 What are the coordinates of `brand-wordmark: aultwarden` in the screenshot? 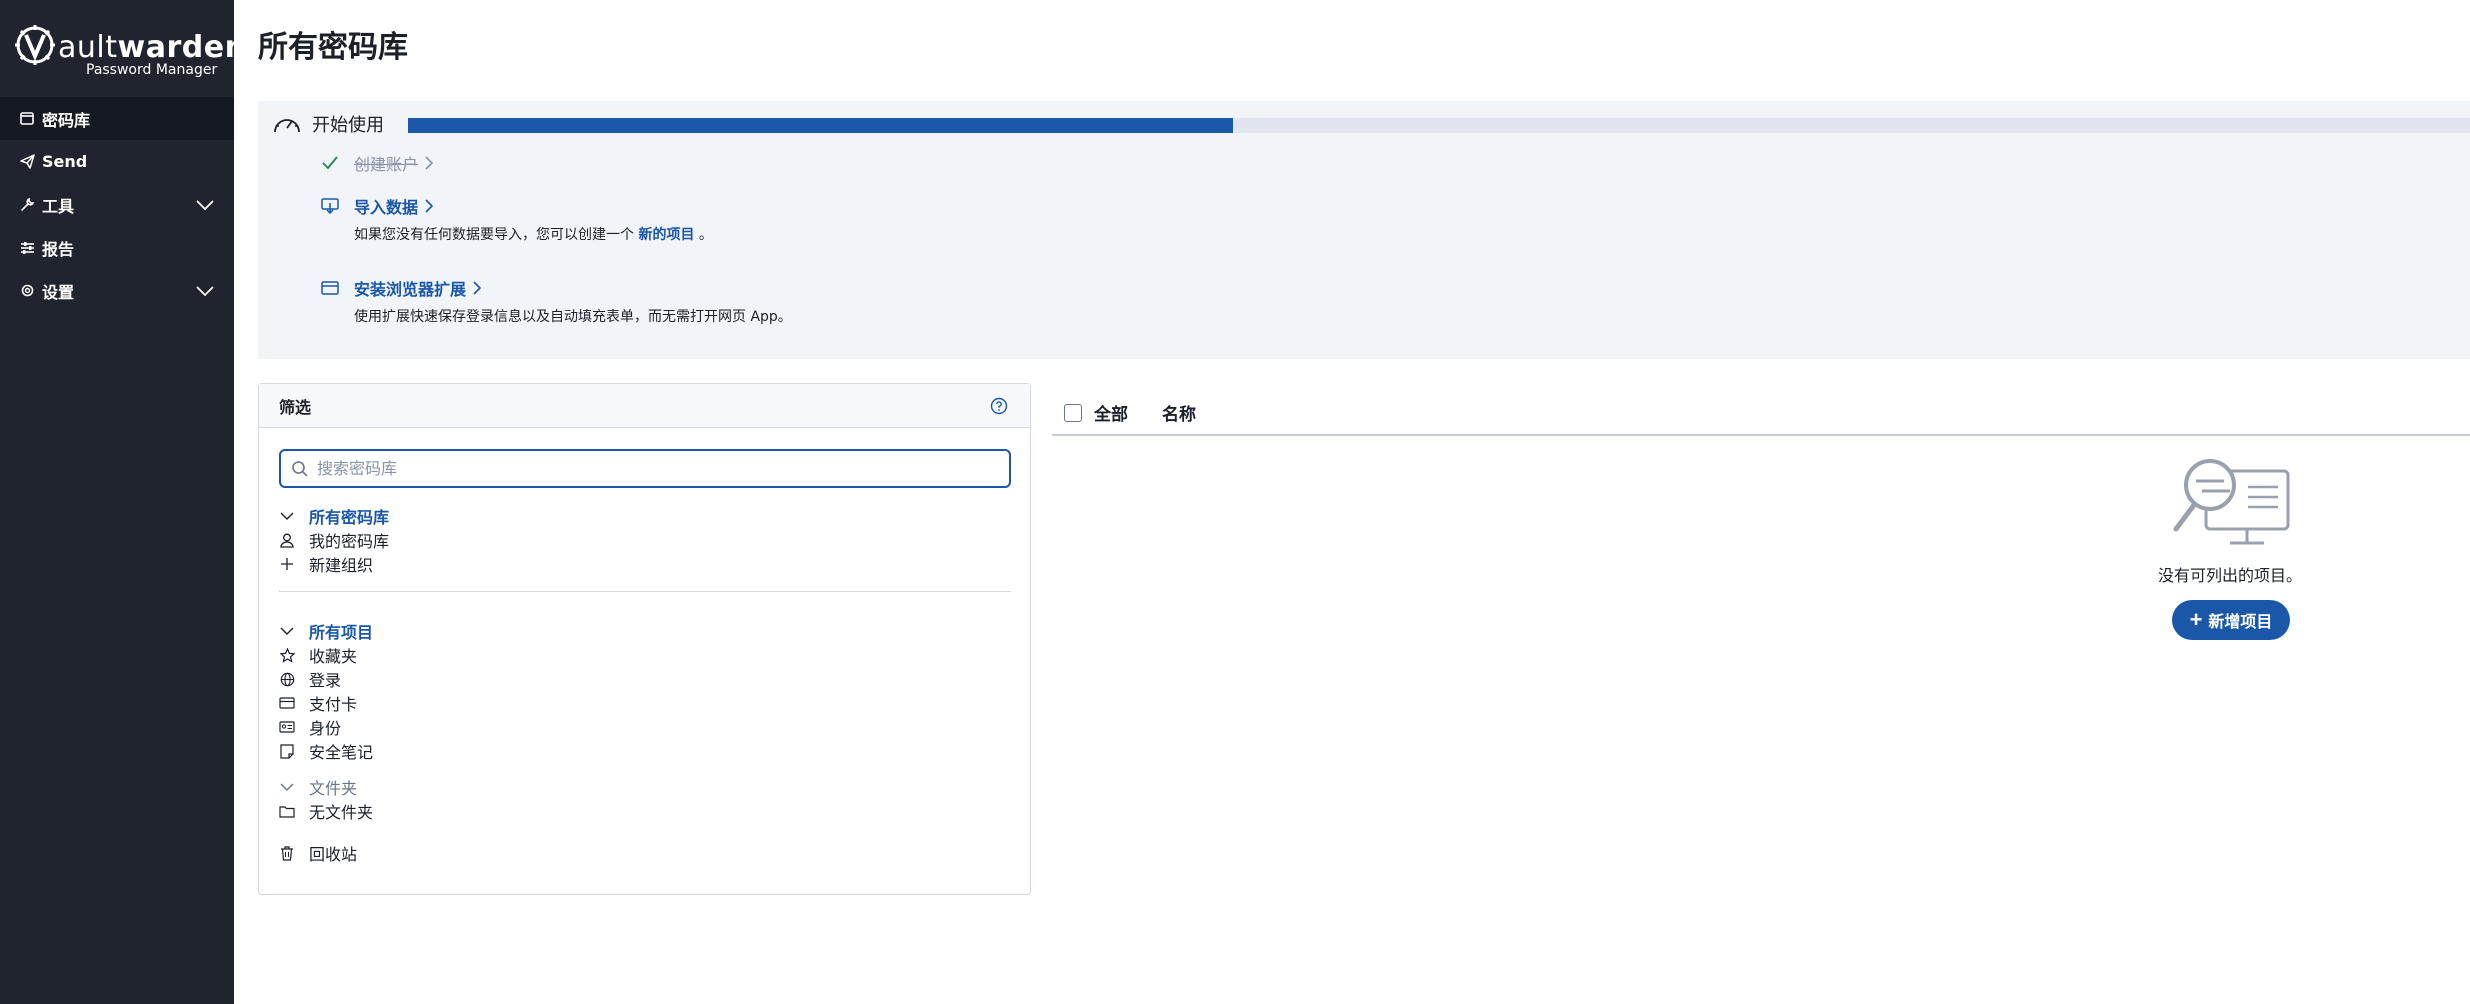 It's located at (152, 47).